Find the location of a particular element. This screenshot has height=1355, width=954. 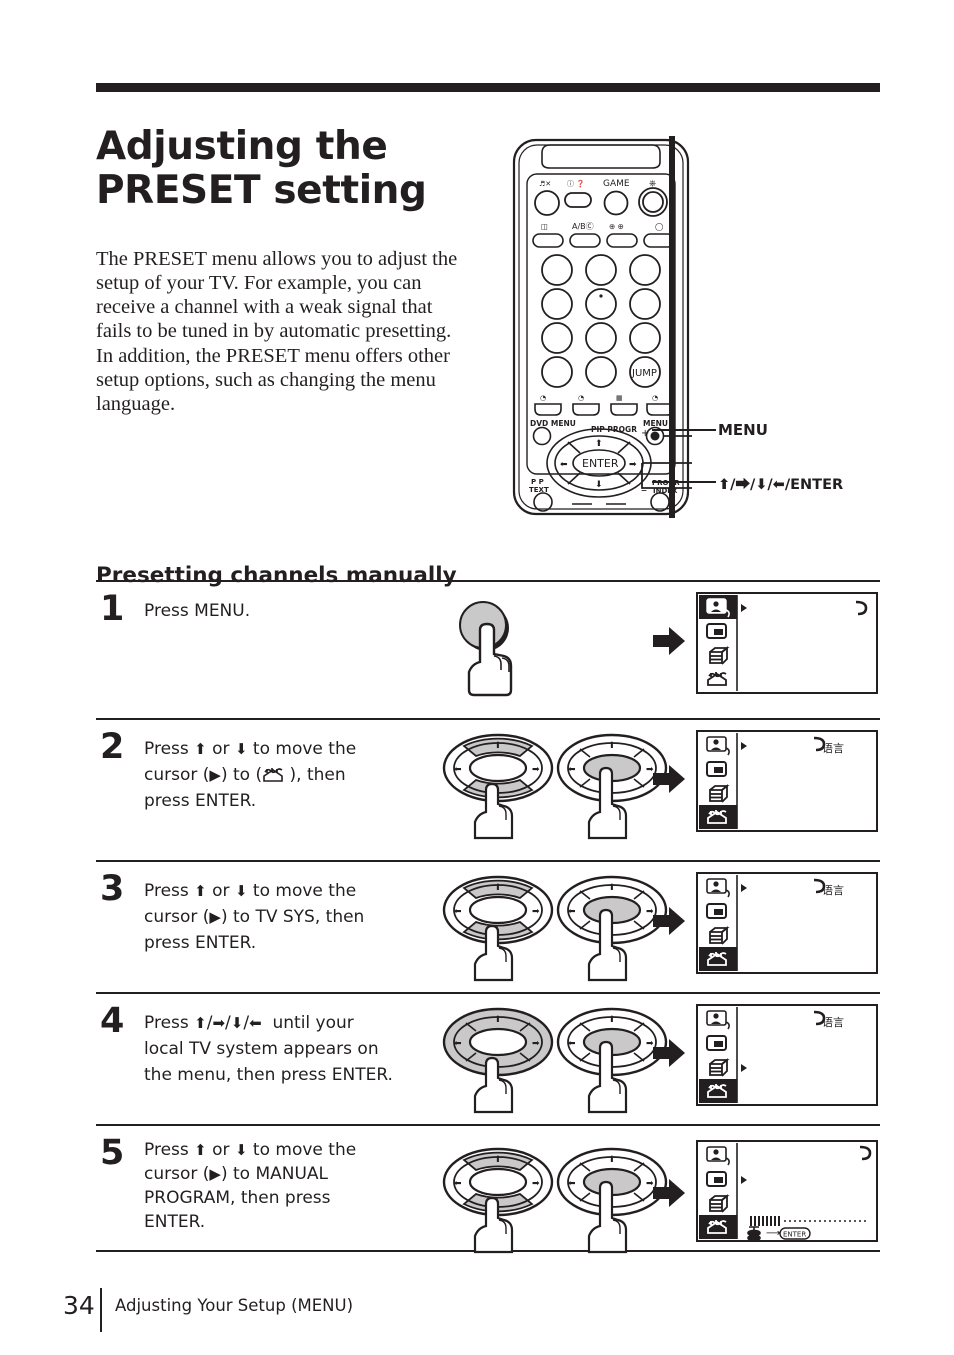

arrow-left-icon: ⬅ is located at coordinates (255, 1023).